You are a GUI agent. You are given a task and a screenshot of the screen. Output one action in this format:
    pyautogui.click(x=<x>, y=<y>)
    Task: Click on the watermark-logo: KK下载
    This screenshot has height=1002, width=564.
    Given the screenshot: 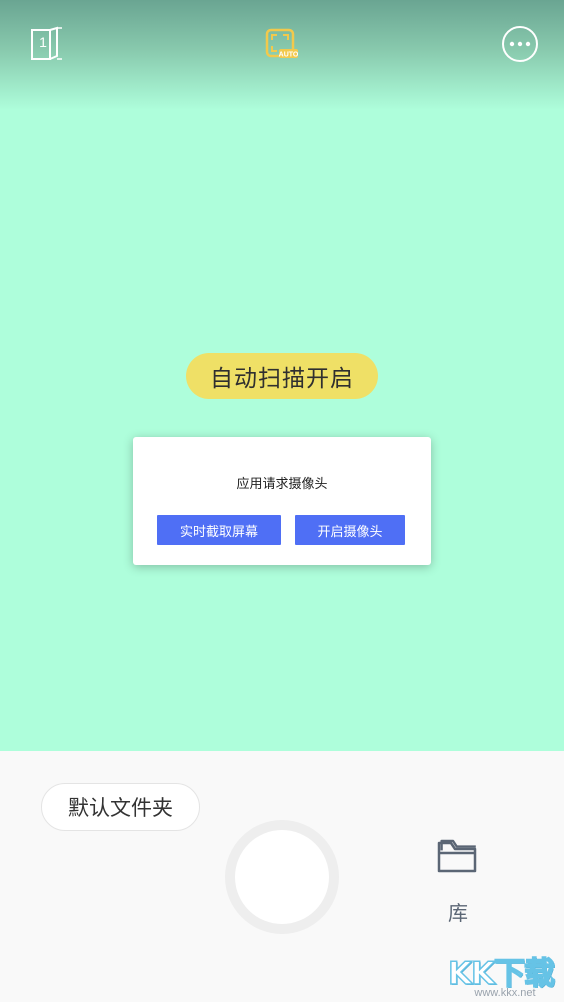 What is the action you would take?
    pyautogui.click(x=501, y=974)
    